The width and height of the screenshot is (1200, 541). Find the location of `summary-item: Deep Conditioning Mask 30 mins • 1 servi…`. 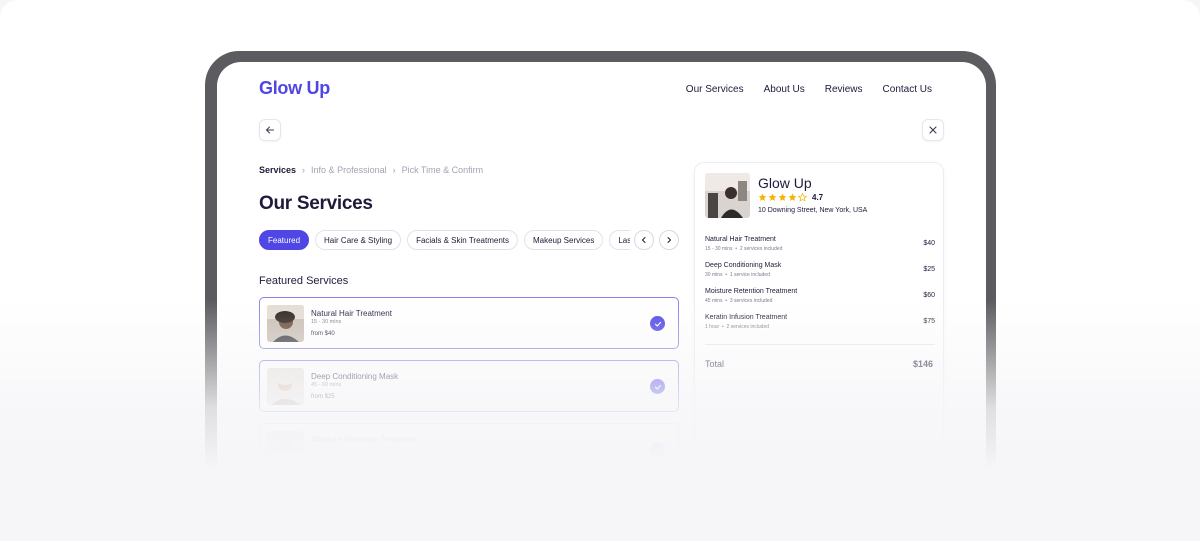

summary-item: Deep Conditioning Mask 30 mins • 1 servi… is located at coordinates (820, 272).